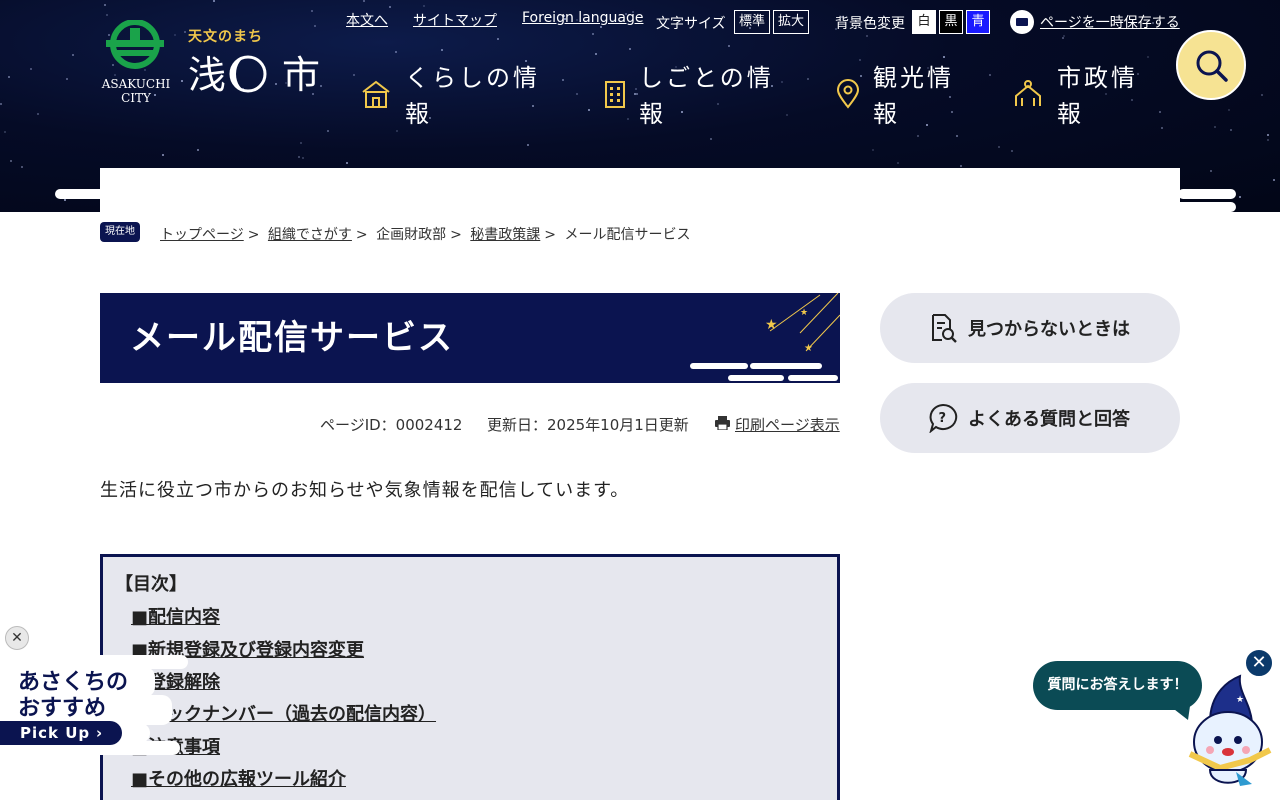 Image resolution: width=1280 pixels, height=800 pixels. What do you see at coordinates (391, 425) in the screenshot?
I see `page-id: ページID：0002412` at bounding box center [391, 425].